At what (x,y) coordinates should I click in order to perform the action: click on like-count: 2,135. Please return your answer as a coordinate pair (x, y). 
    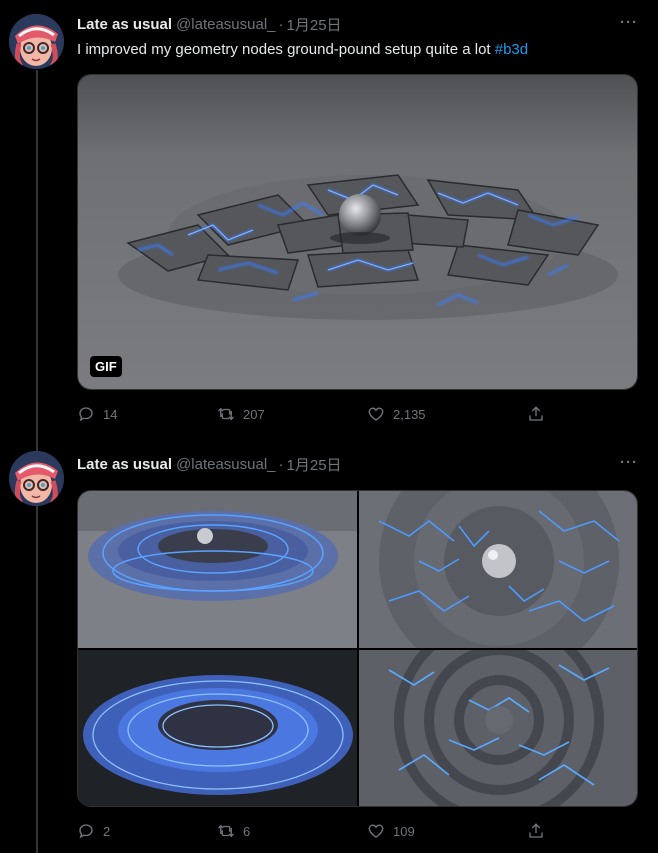
    Looking at the image, I should click on (409, 414).